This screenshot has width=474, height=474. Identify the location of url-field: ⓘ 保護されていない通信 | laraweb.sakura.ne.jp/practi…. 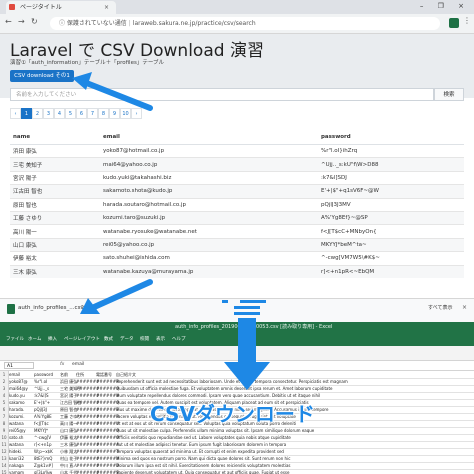
(245, 23).